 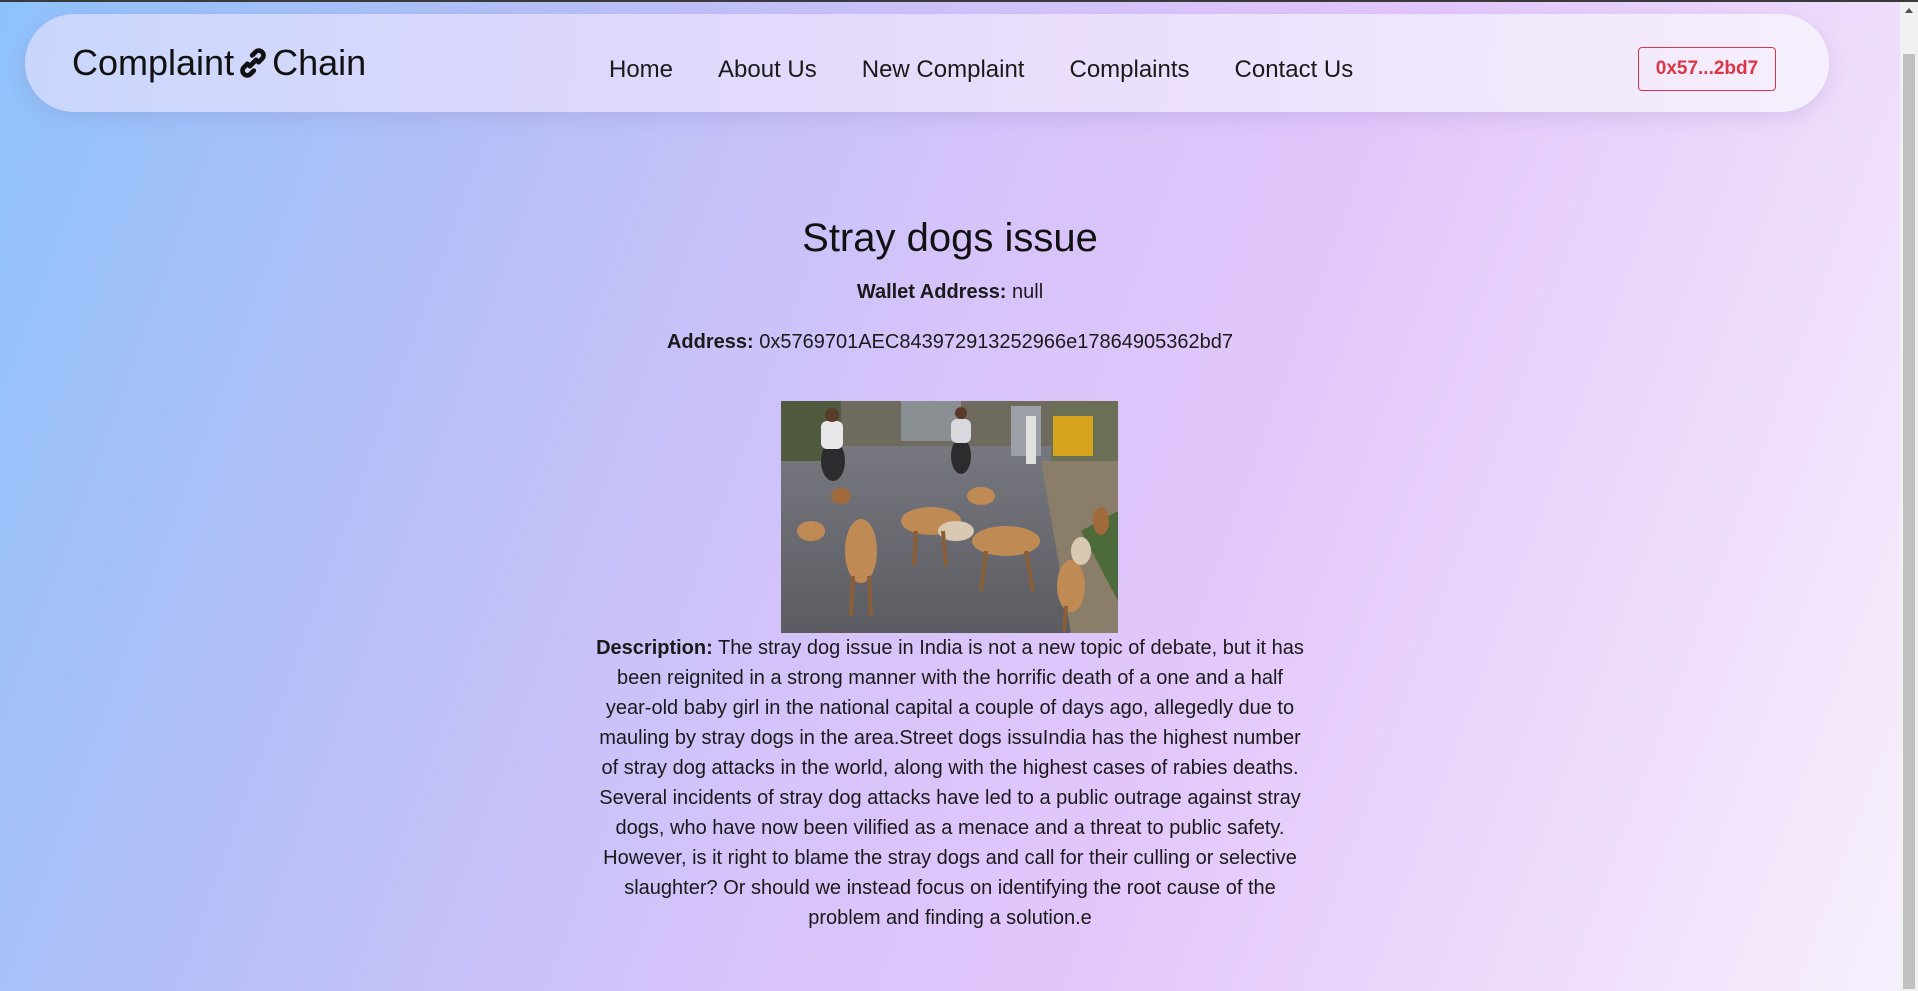 What do you see at coordinates (1707, 69) in the screenshot?
I see `wallet-connect-button: 0x57...2bd7` at bounding box center [1707, 69].